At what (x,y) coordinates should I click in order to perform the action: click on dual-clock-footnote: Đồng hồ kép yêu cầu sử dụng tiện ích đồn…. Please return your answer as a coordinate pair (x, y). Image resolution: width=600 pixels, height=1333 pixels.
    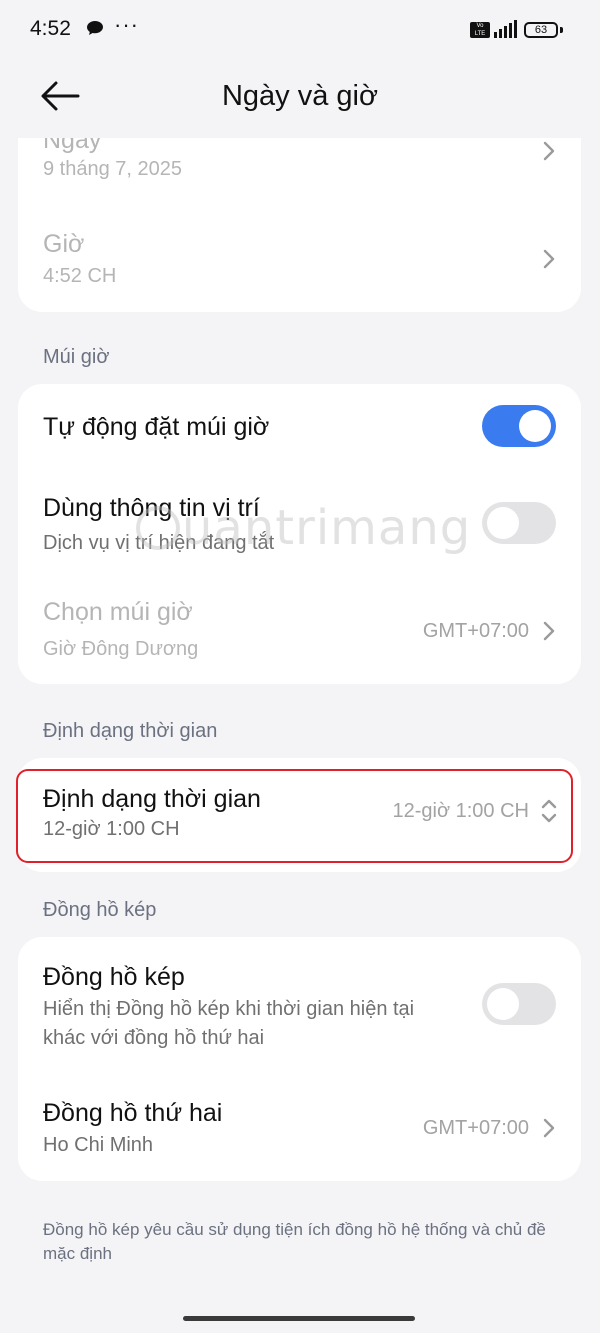
    Looking at the image, I should click on (294, 1241).